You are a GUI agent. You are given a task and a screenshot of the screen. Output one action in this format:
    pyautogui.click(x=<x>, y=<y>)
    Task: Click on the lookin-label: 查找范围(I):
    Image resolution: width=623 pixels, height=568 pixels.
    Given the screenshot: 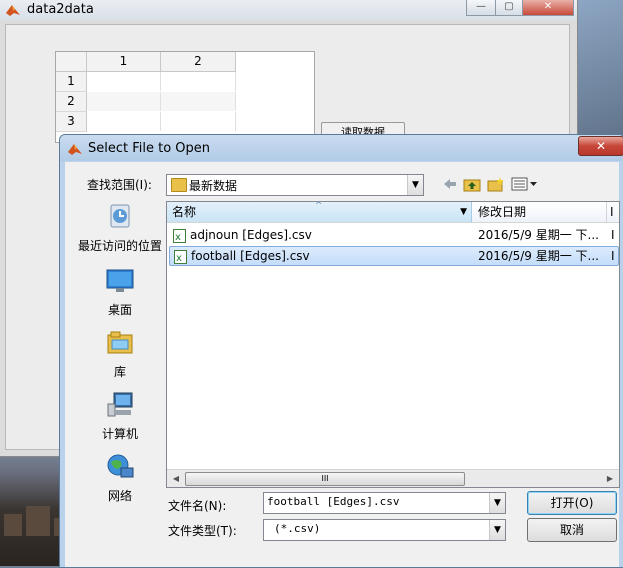 What is the action you would take?
    pyautogui.click(x=119, y=185)
    